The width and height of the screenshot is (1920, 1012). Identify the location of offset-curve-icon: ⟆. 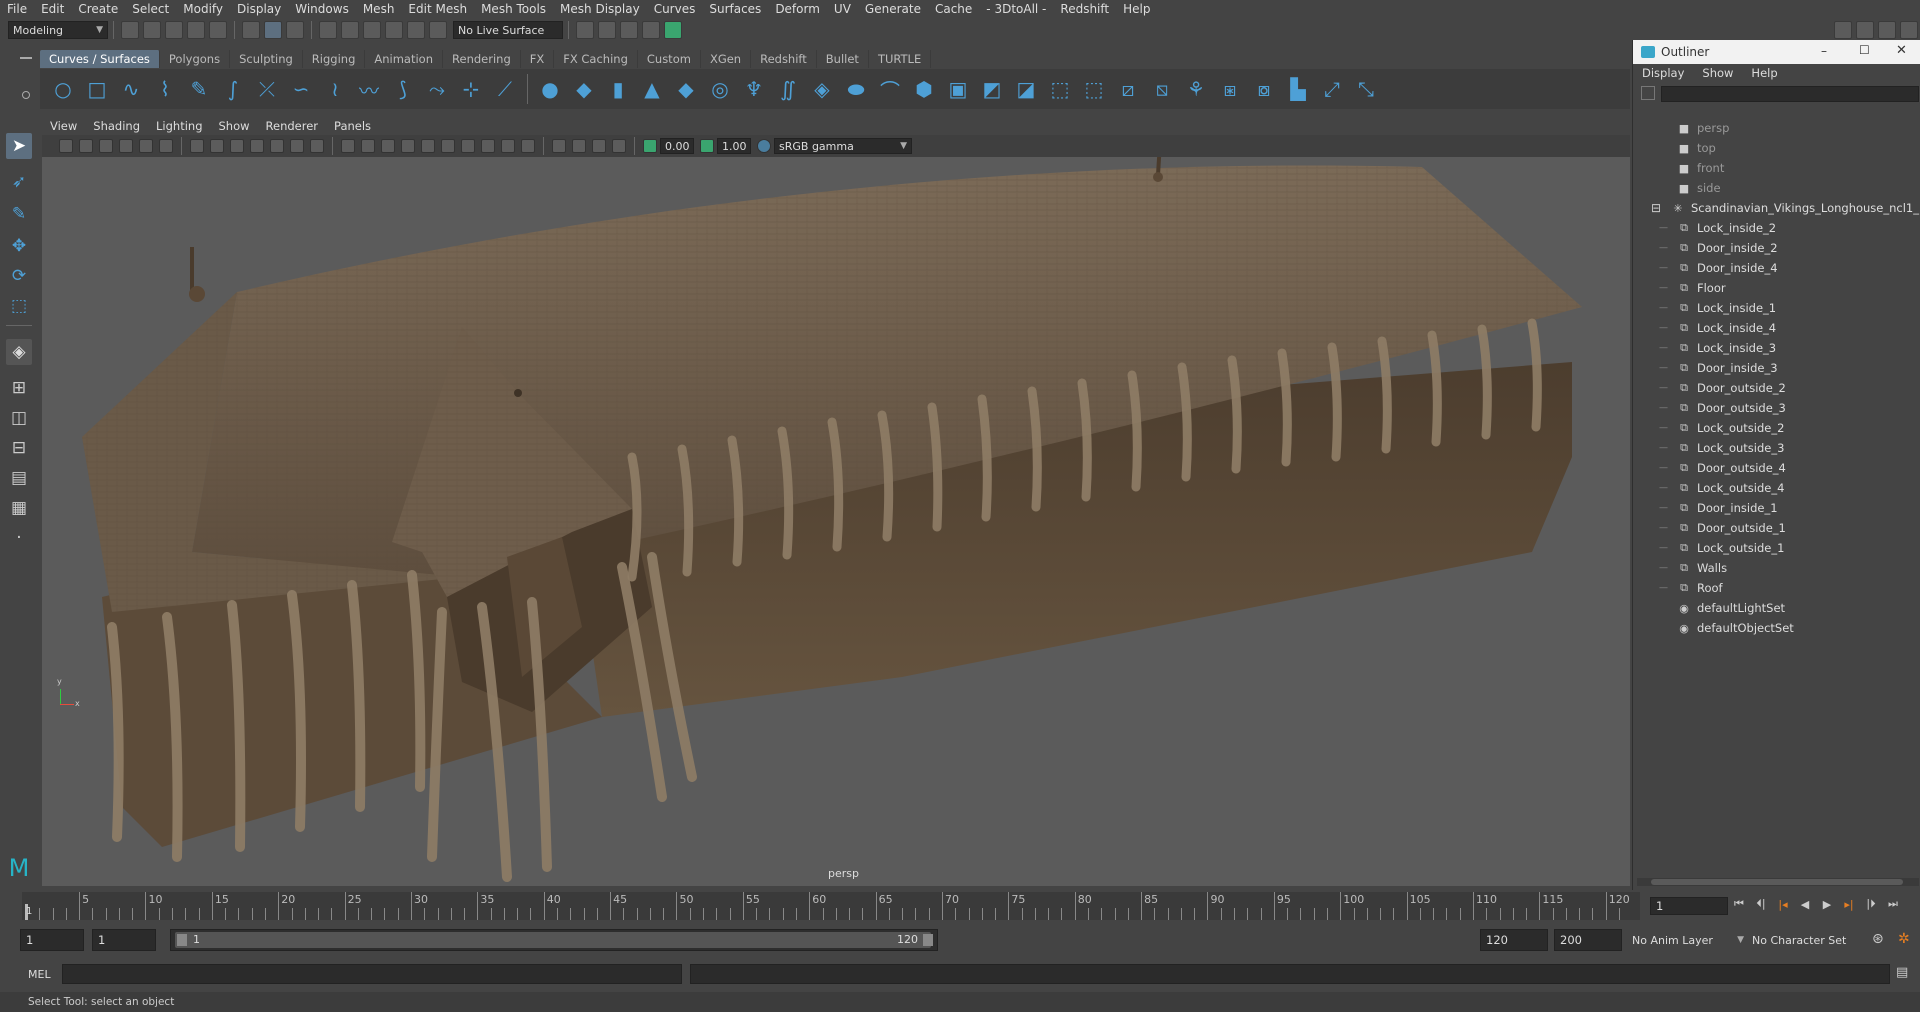
(403, 89).